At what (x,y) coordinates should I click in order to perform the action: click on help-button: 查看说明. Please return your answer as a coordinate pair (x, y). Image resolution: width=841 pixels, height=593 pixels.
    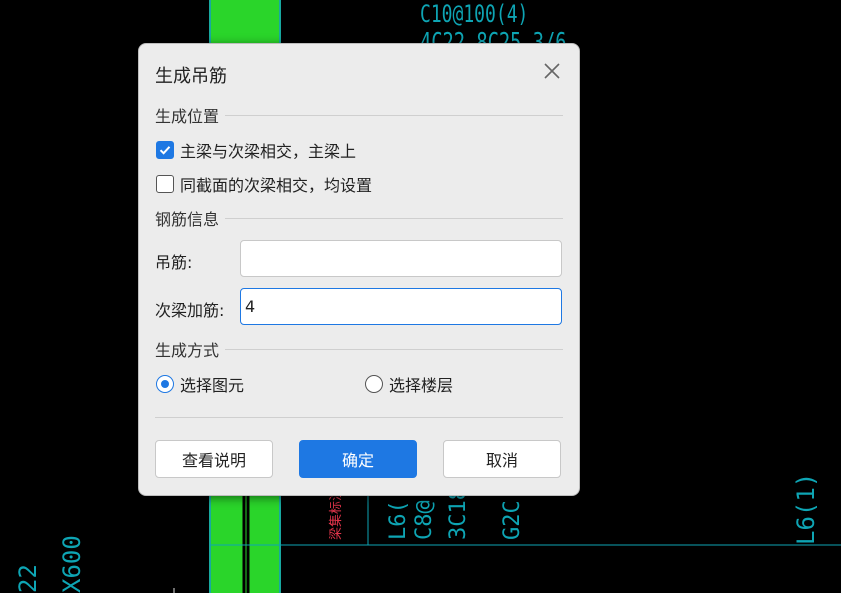
    Looking at the image, I should click on (214, 459).